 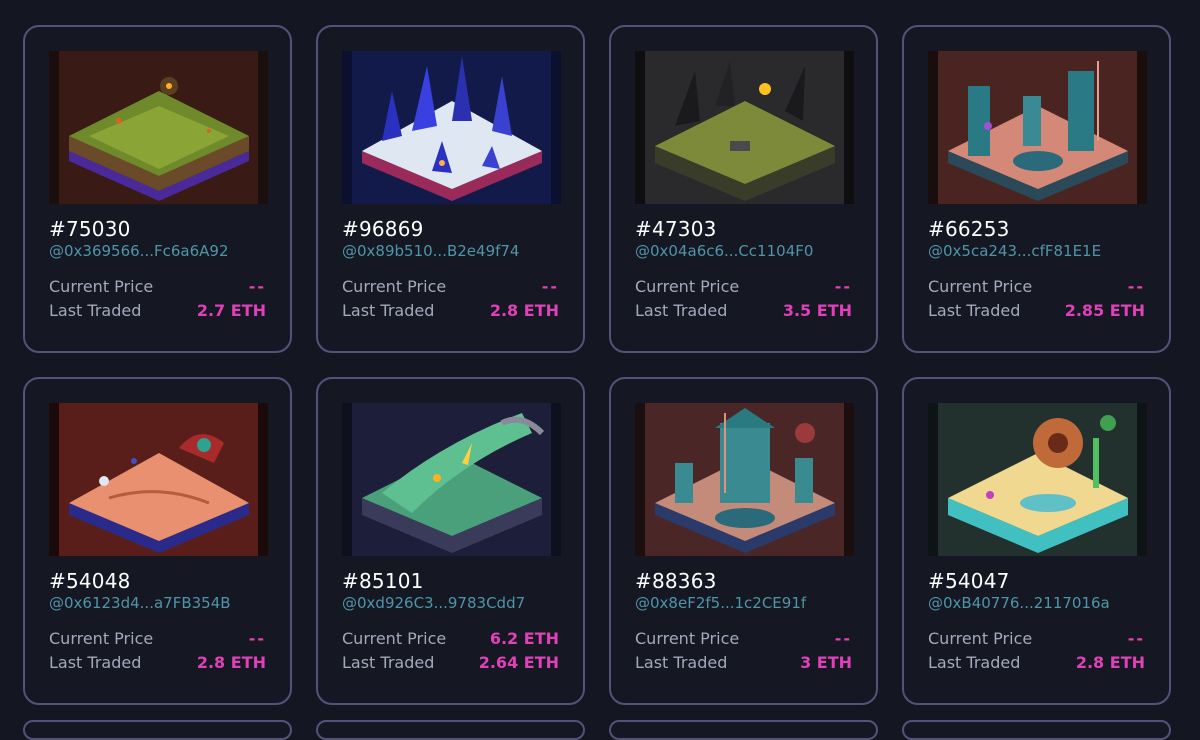 I want to click on last-traded-row: Last Traded 3 ETH, so click(x=743, y=662).